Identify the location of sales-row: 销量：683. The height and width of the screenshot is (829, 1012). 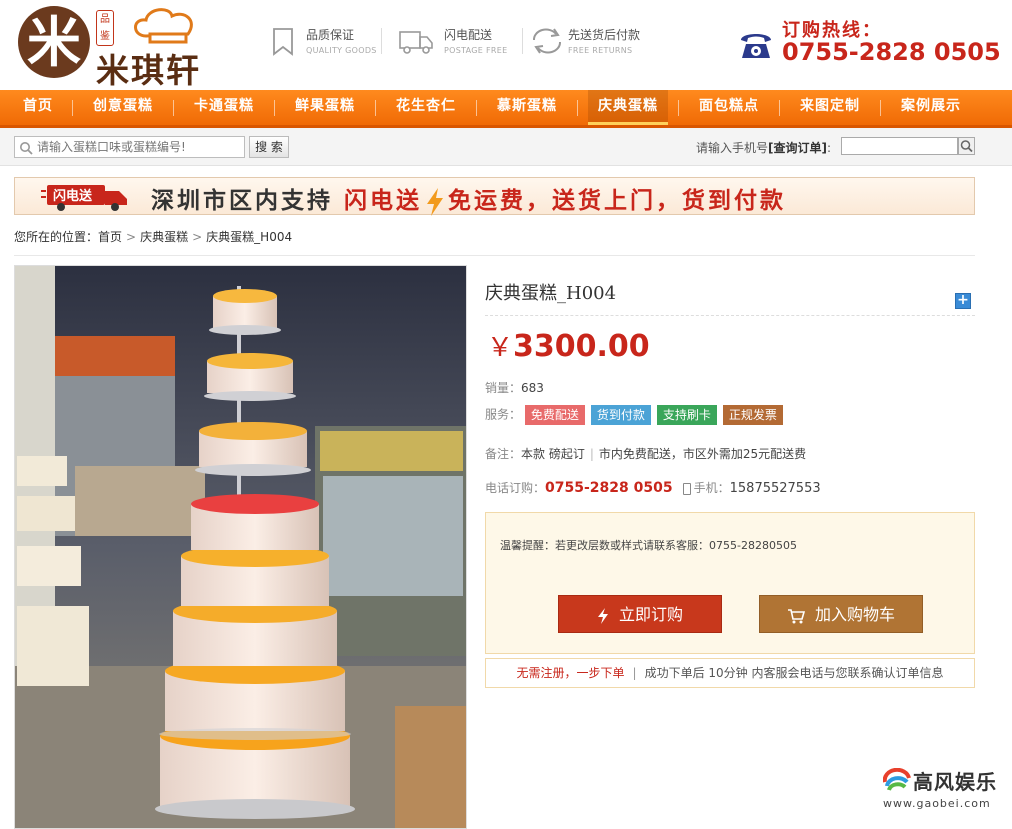
(514, 387).